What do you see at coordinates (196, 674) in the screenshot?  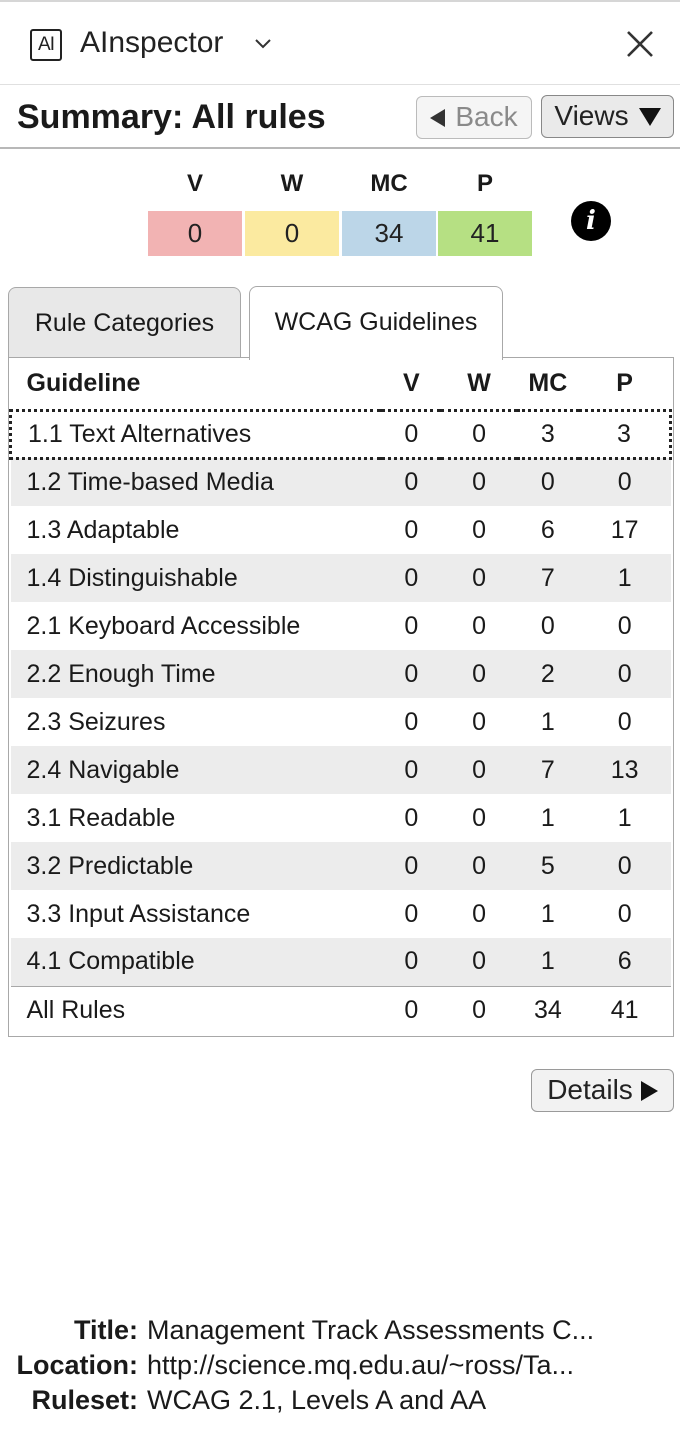 I see `cell-guideline: 2.2 Enough Time` at bounding box center [196, 674].